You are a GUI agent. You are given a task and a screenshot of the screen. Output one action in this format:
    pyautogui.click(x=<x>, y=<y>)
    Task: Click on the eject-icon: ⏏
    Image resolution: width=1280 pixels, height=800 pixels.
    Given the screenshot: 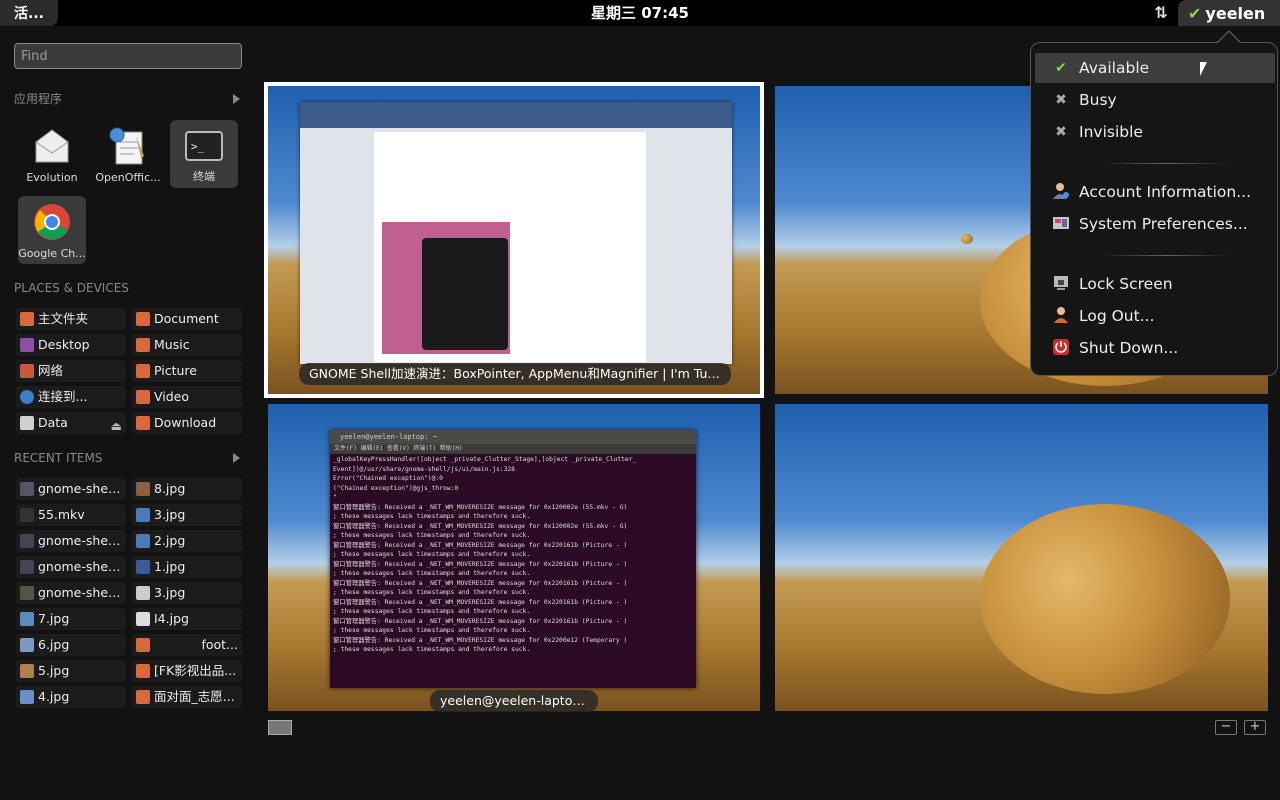 What is the action you would take?
    pyautogui.click(x=116, y=424)
    